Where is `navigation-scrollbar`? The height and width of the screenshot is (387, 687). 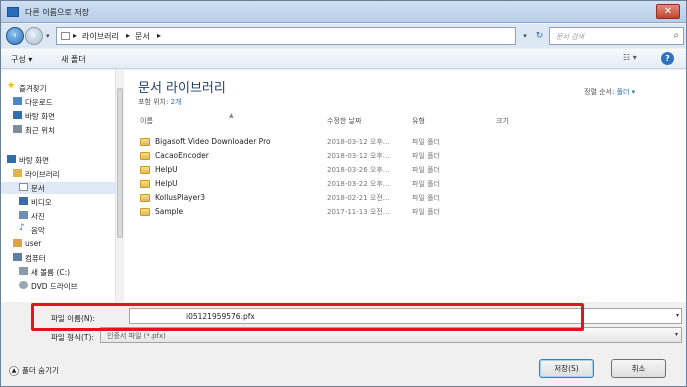 navigation-scrollbar is located at coordinates (119, 186).